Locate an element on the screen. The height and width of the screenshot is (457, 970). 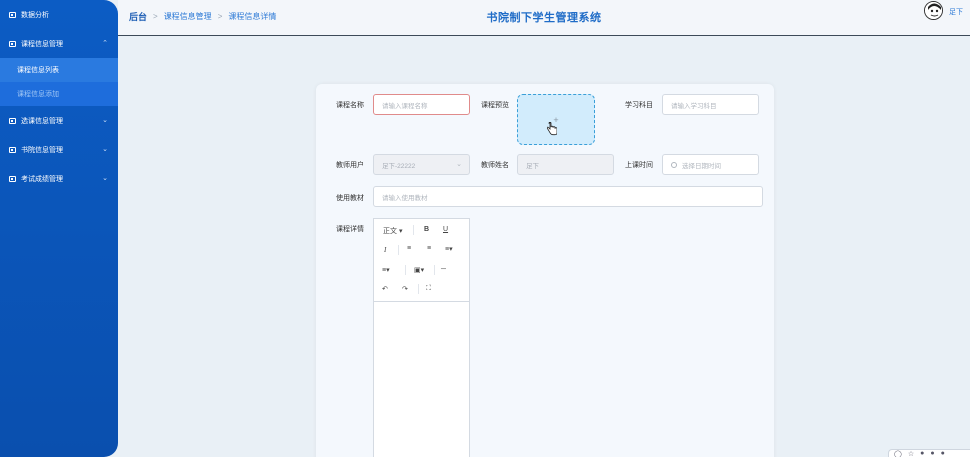
chevron-up-icon: ⌃ is located at coordinates (105, 43).